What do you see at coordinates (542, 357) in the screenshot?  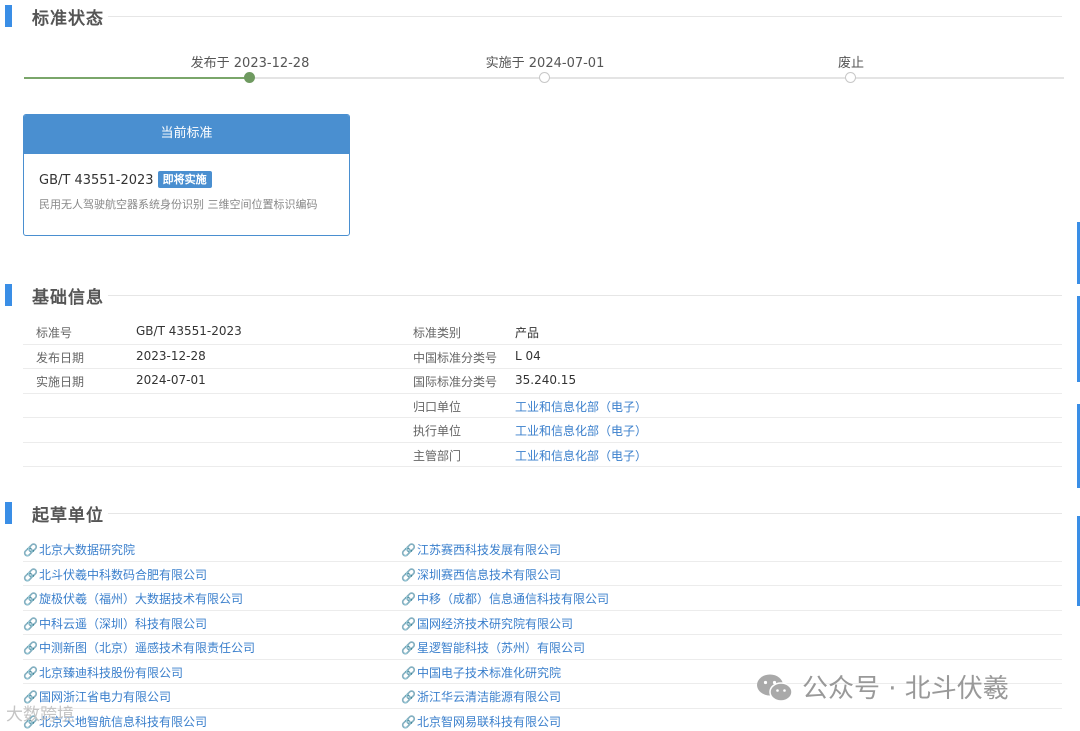 I see `info-row: 发布日期 2023-12-28 中国标准分类号 L 04` at bounding box center [542, 357].